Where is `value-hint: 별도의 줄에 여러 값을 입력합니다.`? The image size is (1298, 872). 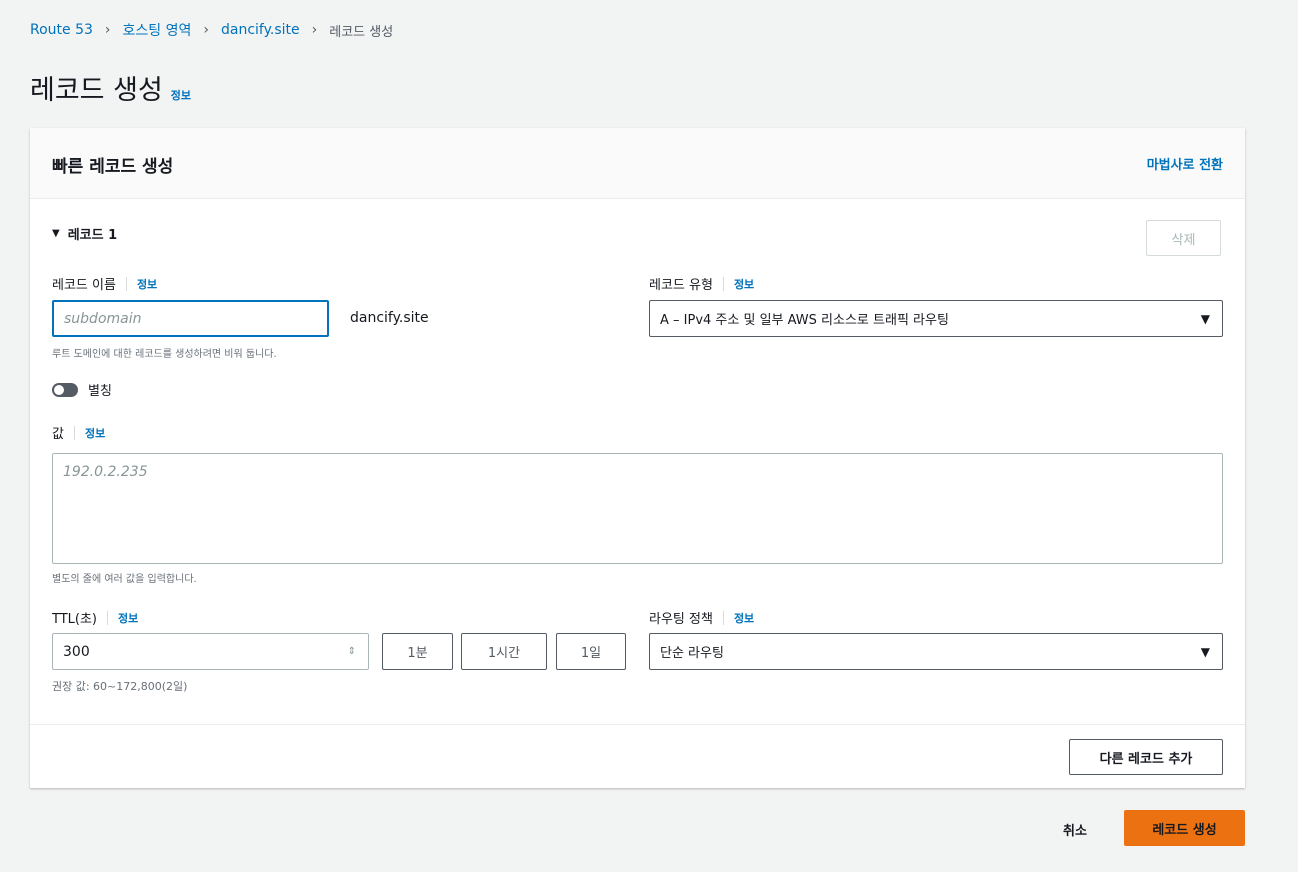 value-hint: 별도의 줄에 여러 값을 입력합니다. is located at coordinates (124, 579).